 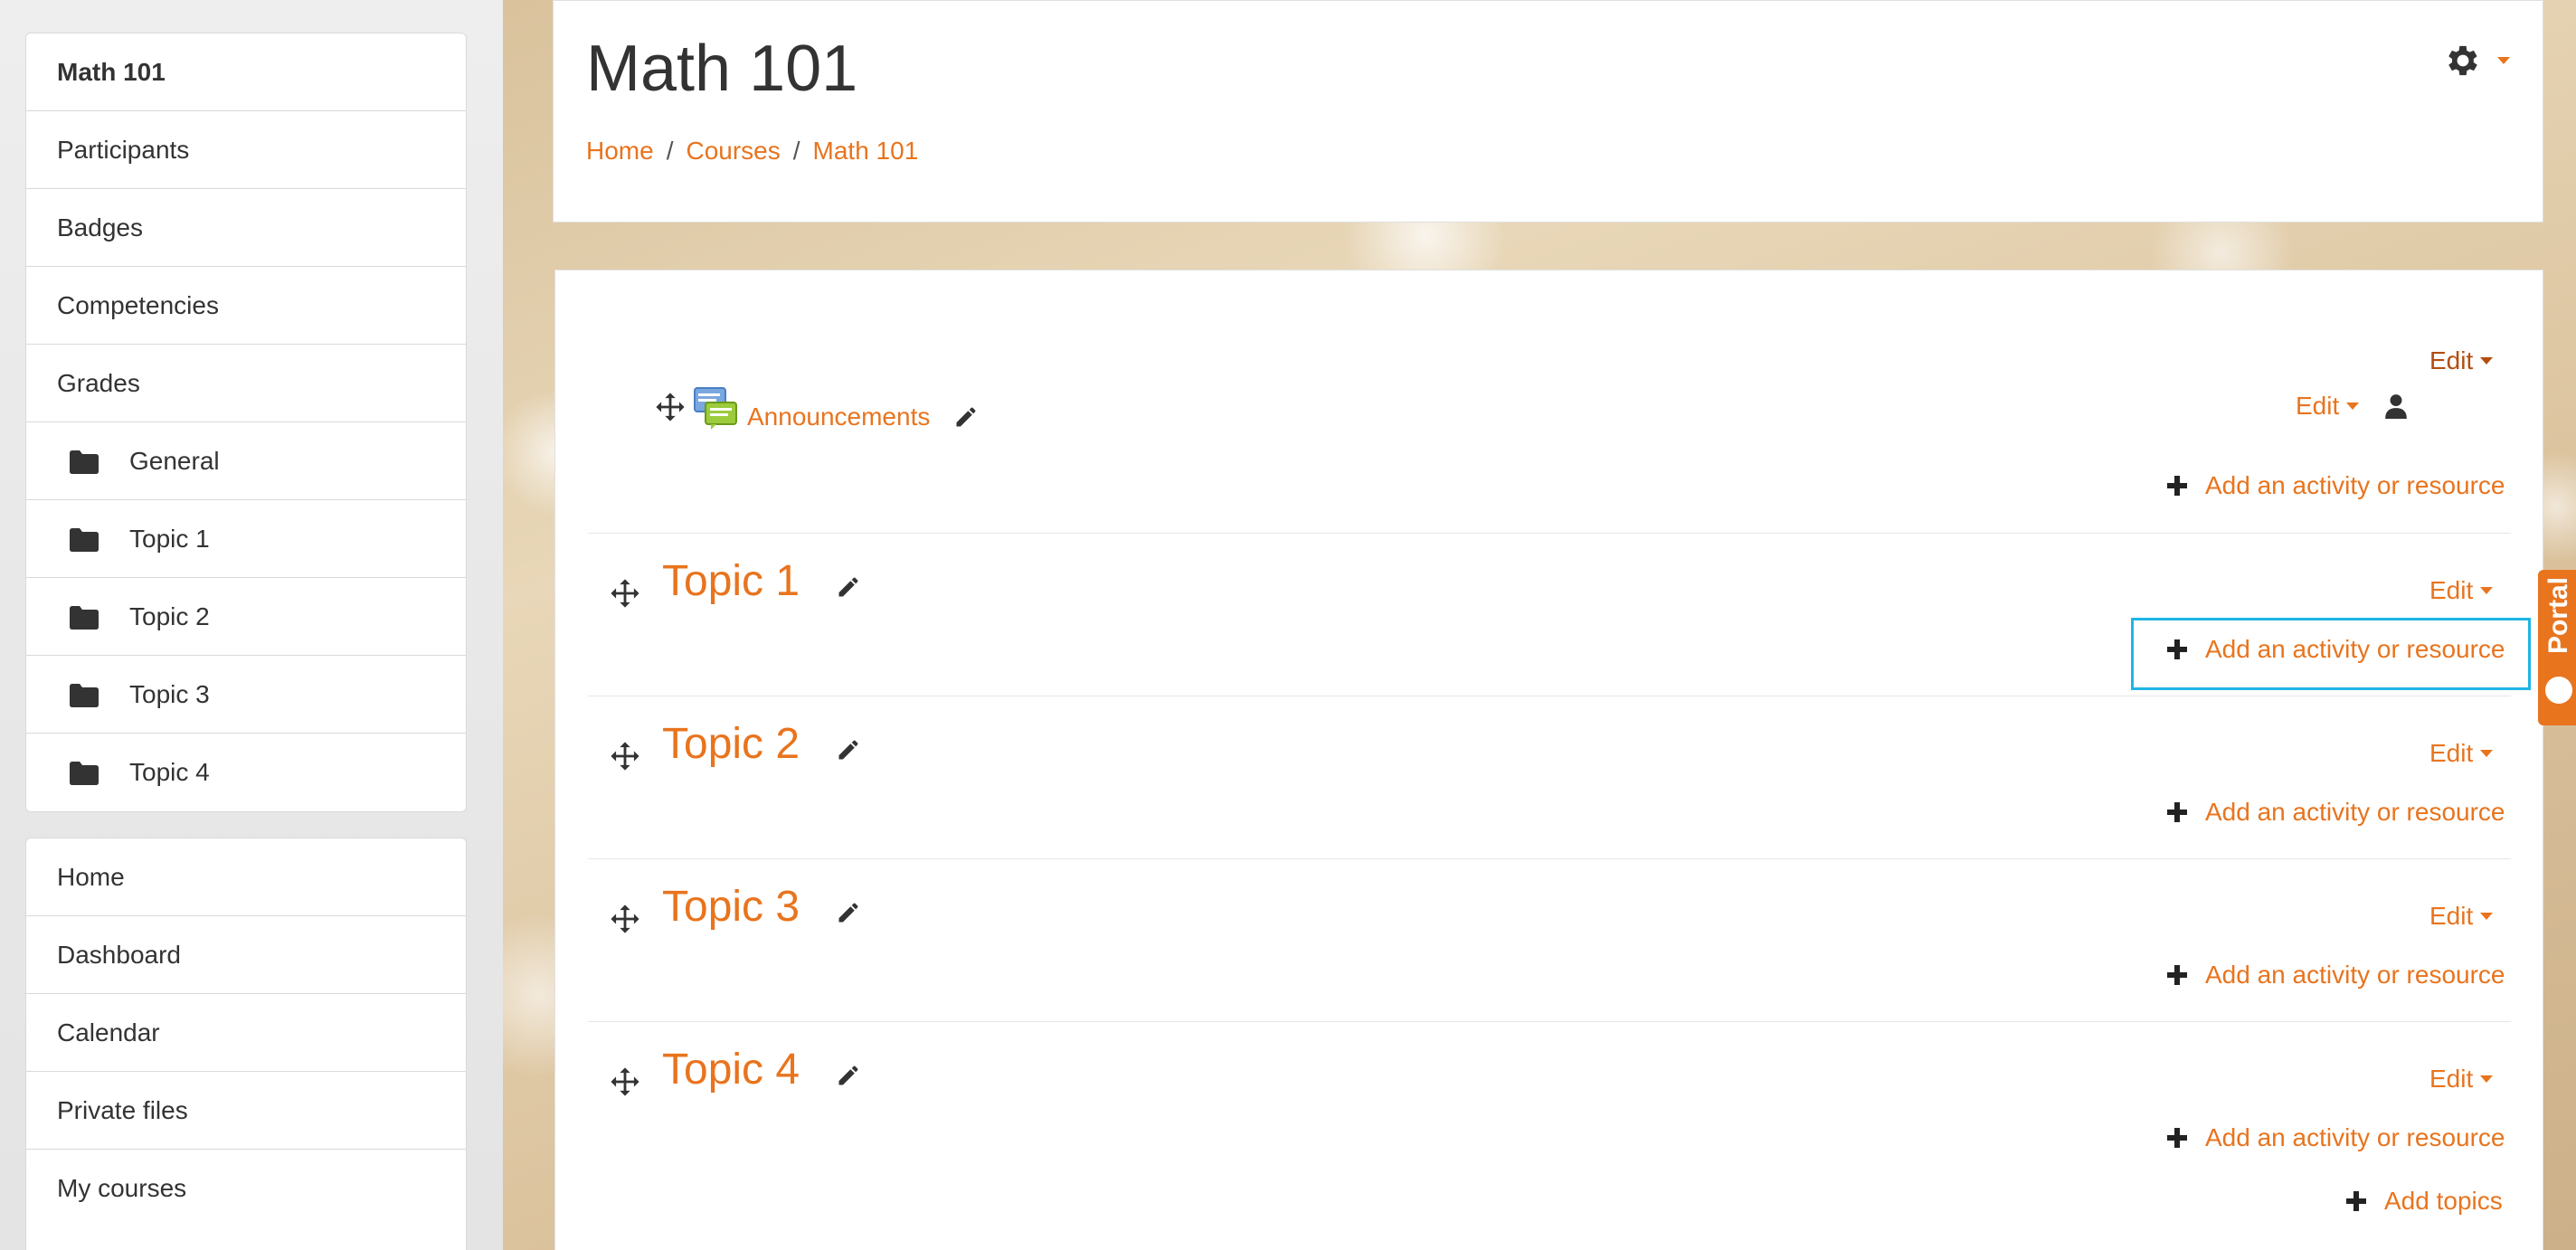 What do you see at coordinates (731, 907) in the screenshot?
I see `section-title-topic-3: Topic 3` at bounding box center [731, 907].